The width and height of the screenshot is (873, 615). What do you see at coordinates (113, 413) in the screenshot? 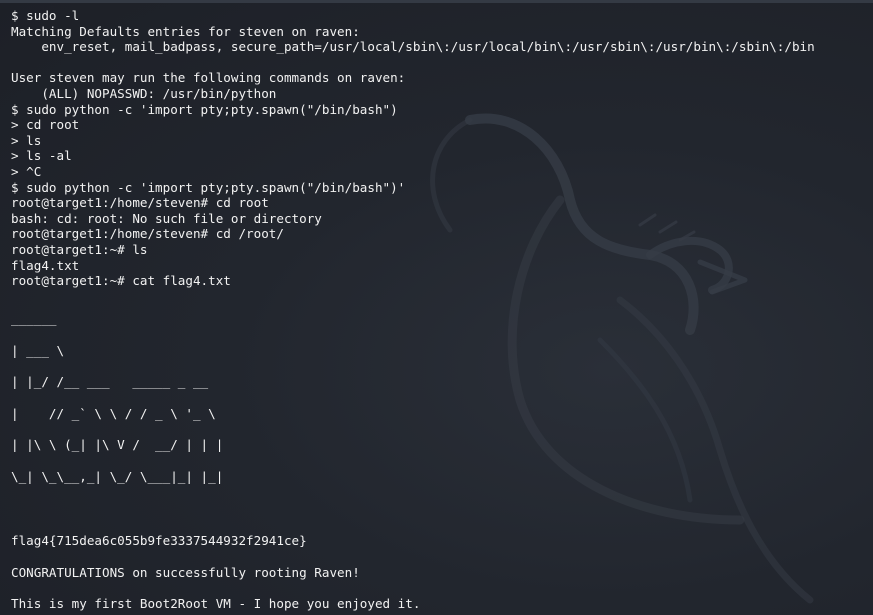
I see `ascii-art-line: | // _` \ \ / / _ \ '_ \` at bounding box center [113, 413].